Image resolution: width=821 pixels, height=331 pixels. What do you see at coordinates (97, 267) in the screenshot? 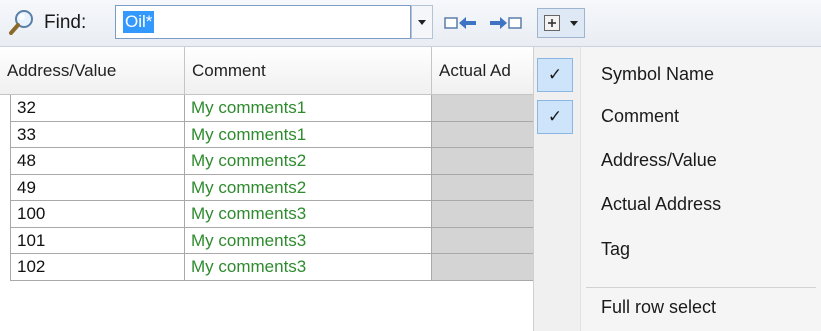
I see `cell-address: 102` at bounding box center [97, 267].